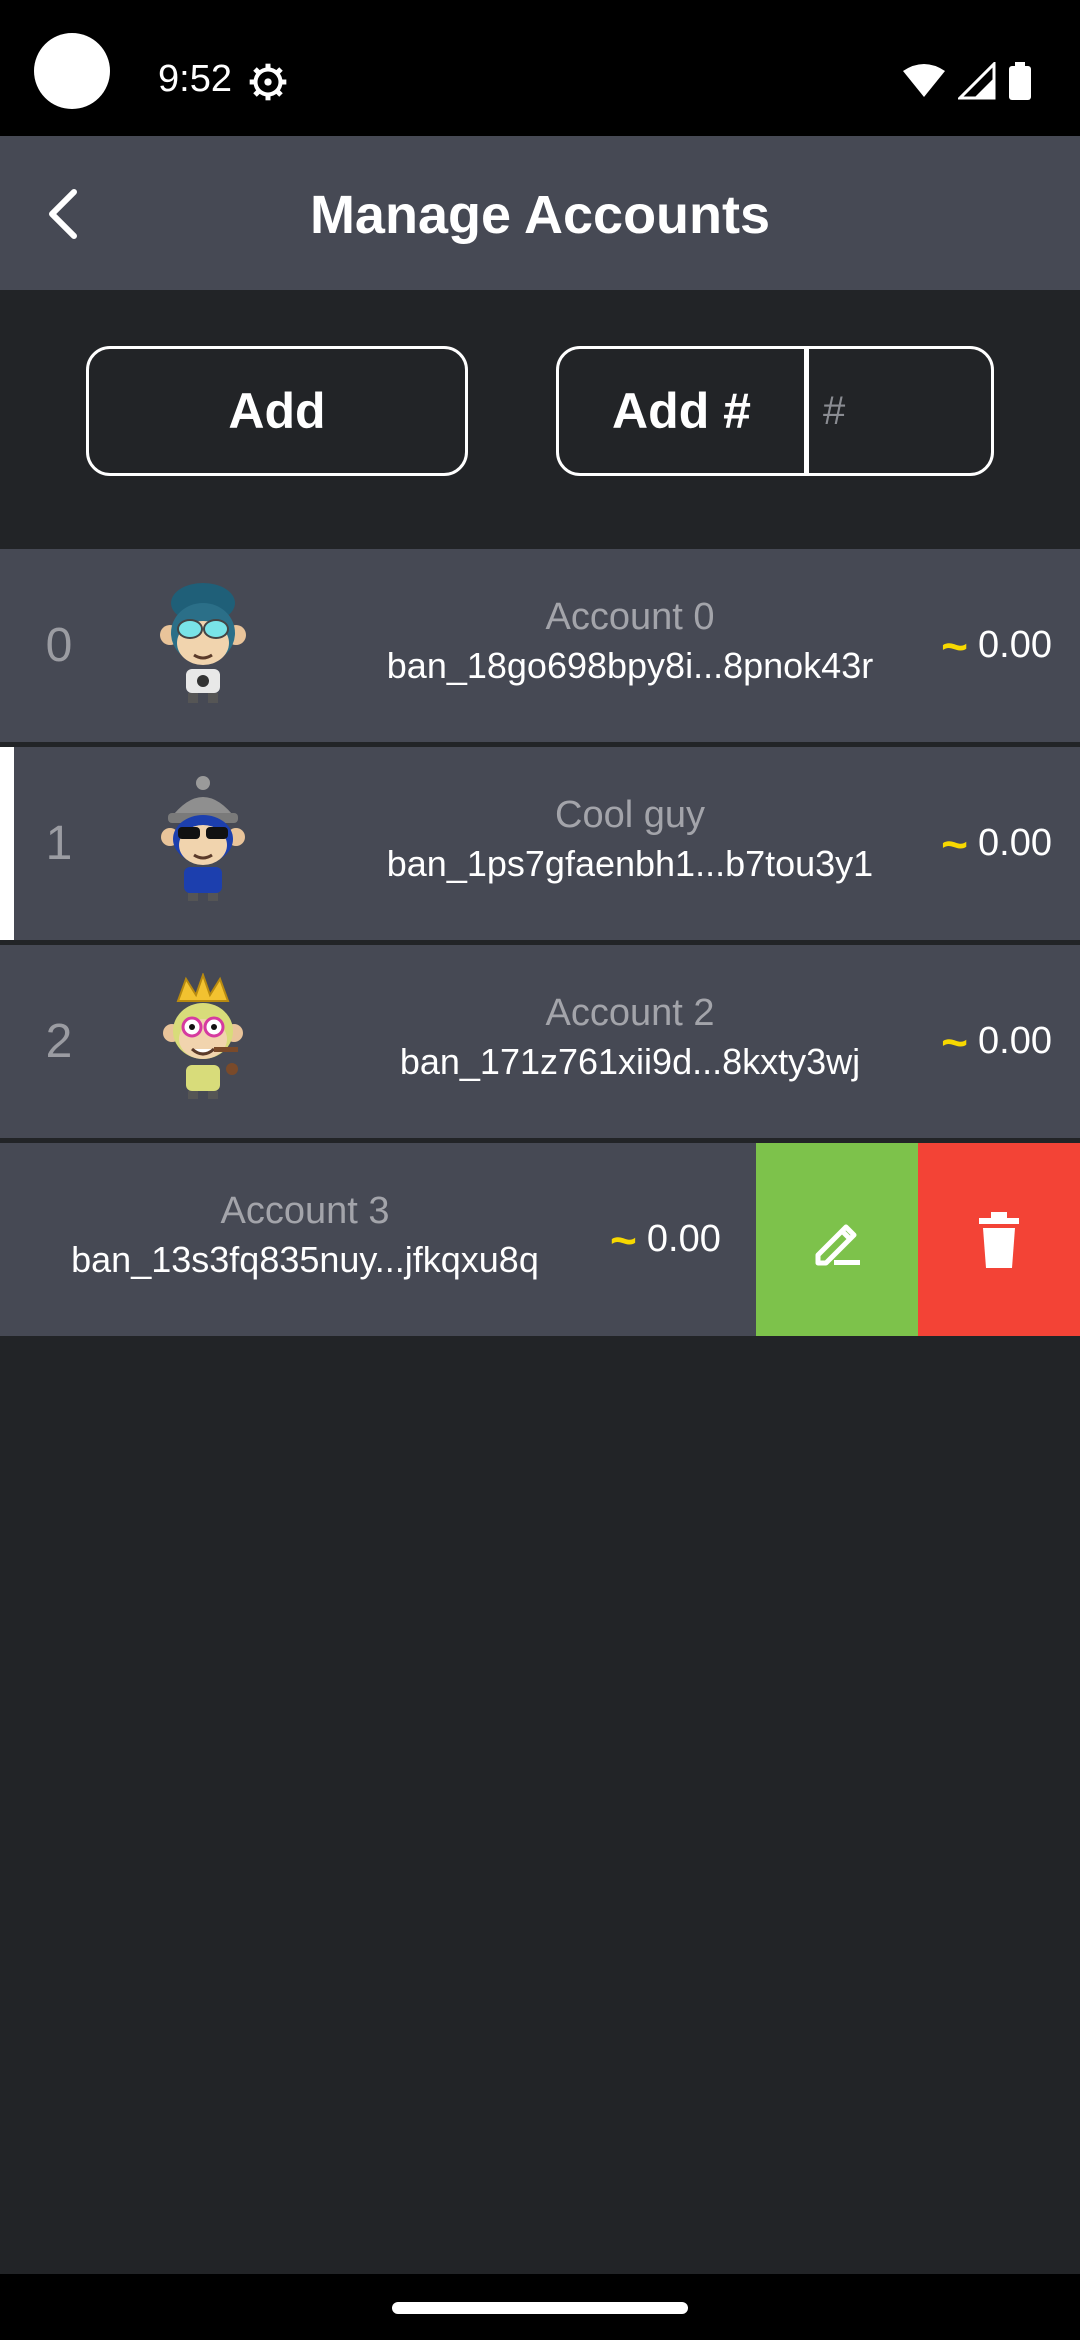 The image size is (1080, 2340). I want to click on cell-signal-icon, so click(977, 81).